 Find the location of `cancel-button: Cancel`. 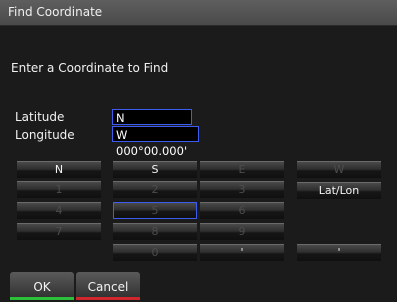

cancel-button: Cancel is located at coordinates (108, 286).